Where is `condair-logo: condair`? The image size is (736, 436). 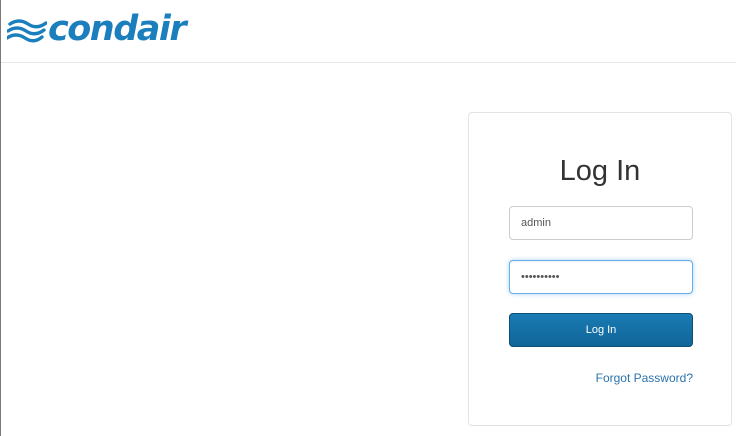
condair-logo: condair is located at coordinates (97, 30).